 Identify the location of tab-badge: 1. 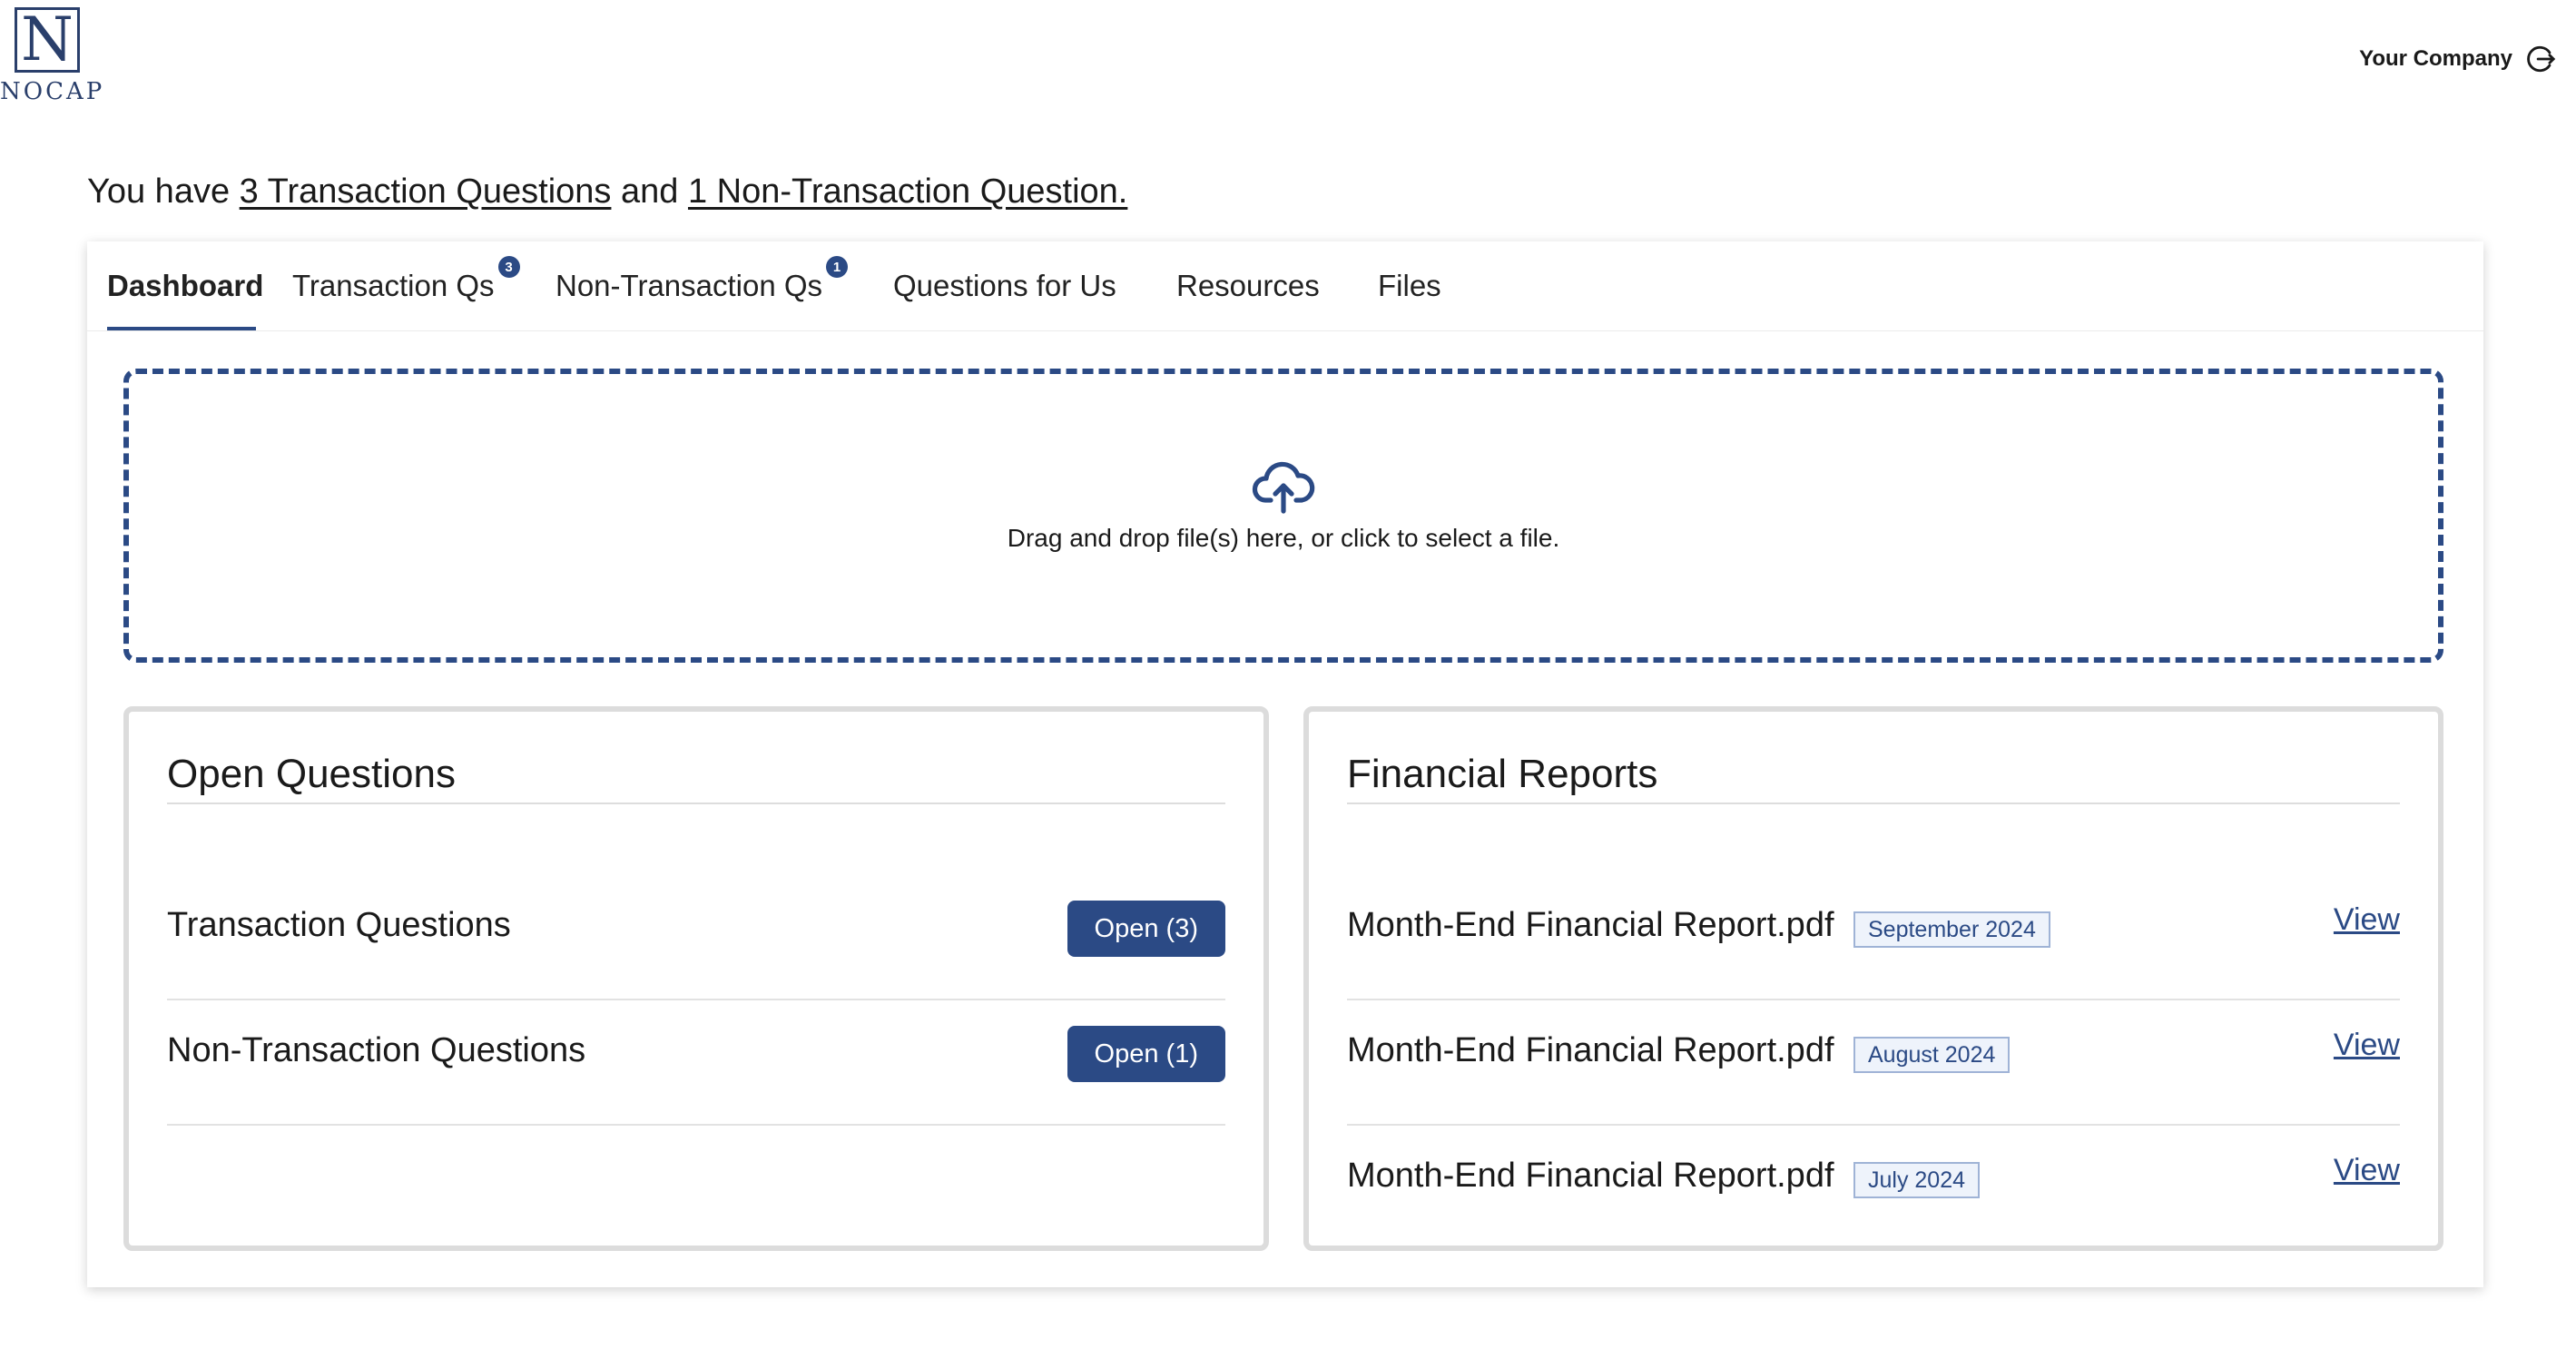
(837, 267).